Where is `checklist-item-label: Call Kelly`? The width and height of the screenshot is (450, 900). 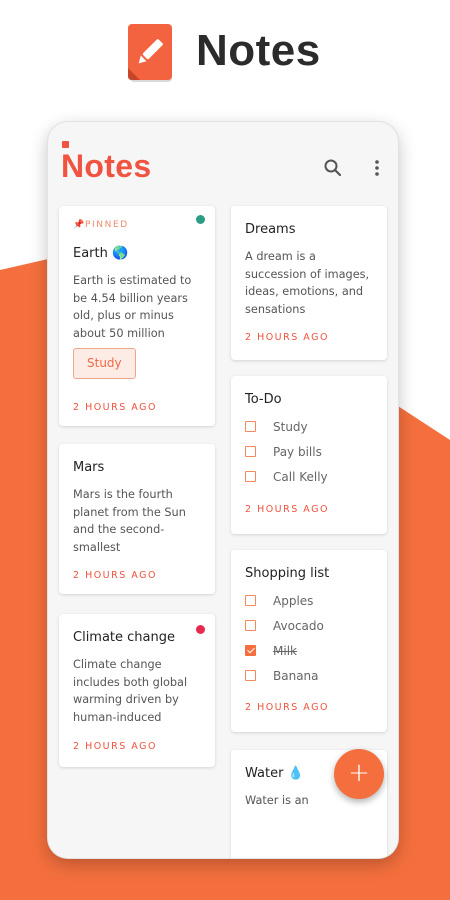 checklist-item-label: Call Kelly is located at coordinates (300, 476).